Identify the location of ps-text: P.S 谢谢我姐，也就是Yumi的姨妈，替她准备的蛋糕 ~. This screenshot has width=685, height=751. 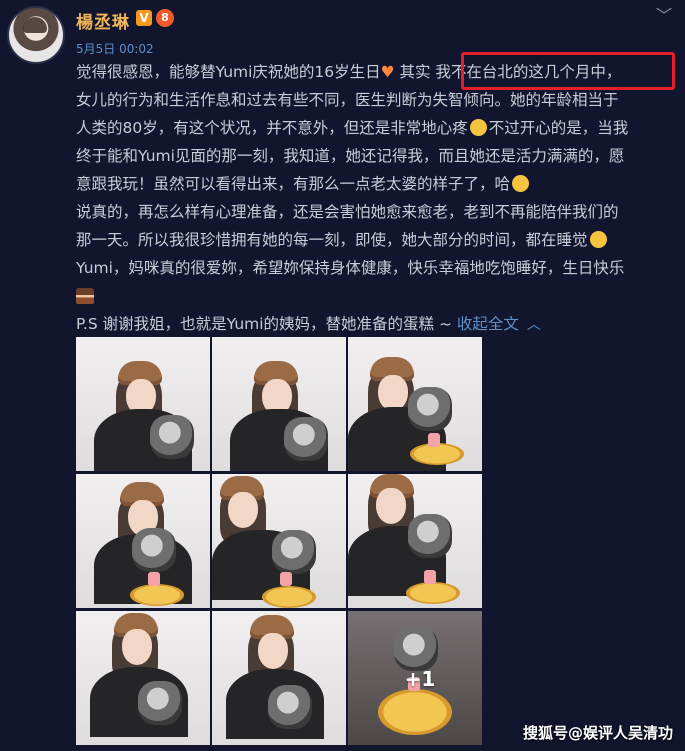
(266, 324).